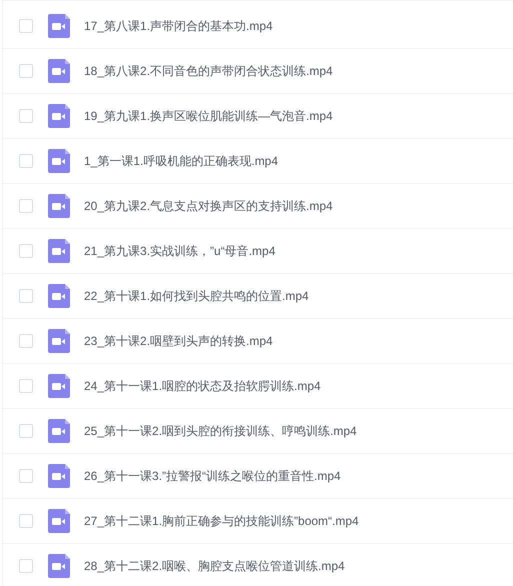 The image size is (513, 586). Describe the element at coordinates (178, 26) in the screenshot. I see `file-name: 17_第八课1.声带闭合的基本功.mp4` at that location.